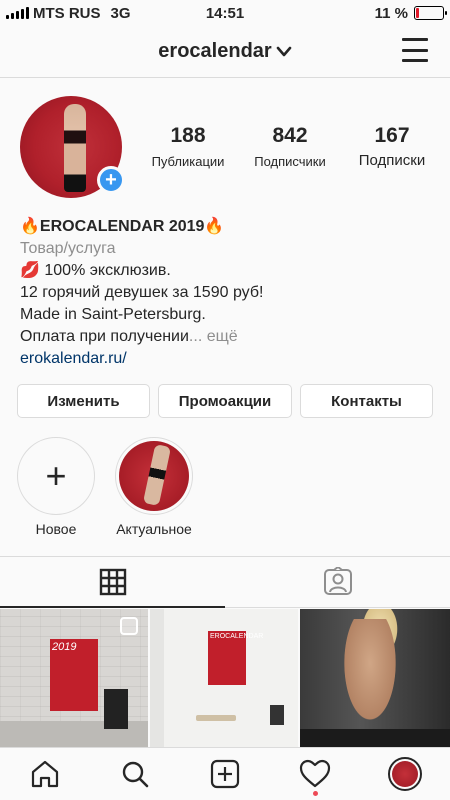 The width and height of the screenshot is (450, 800). I want to click on poster-year: 2019, so click(64, 647).